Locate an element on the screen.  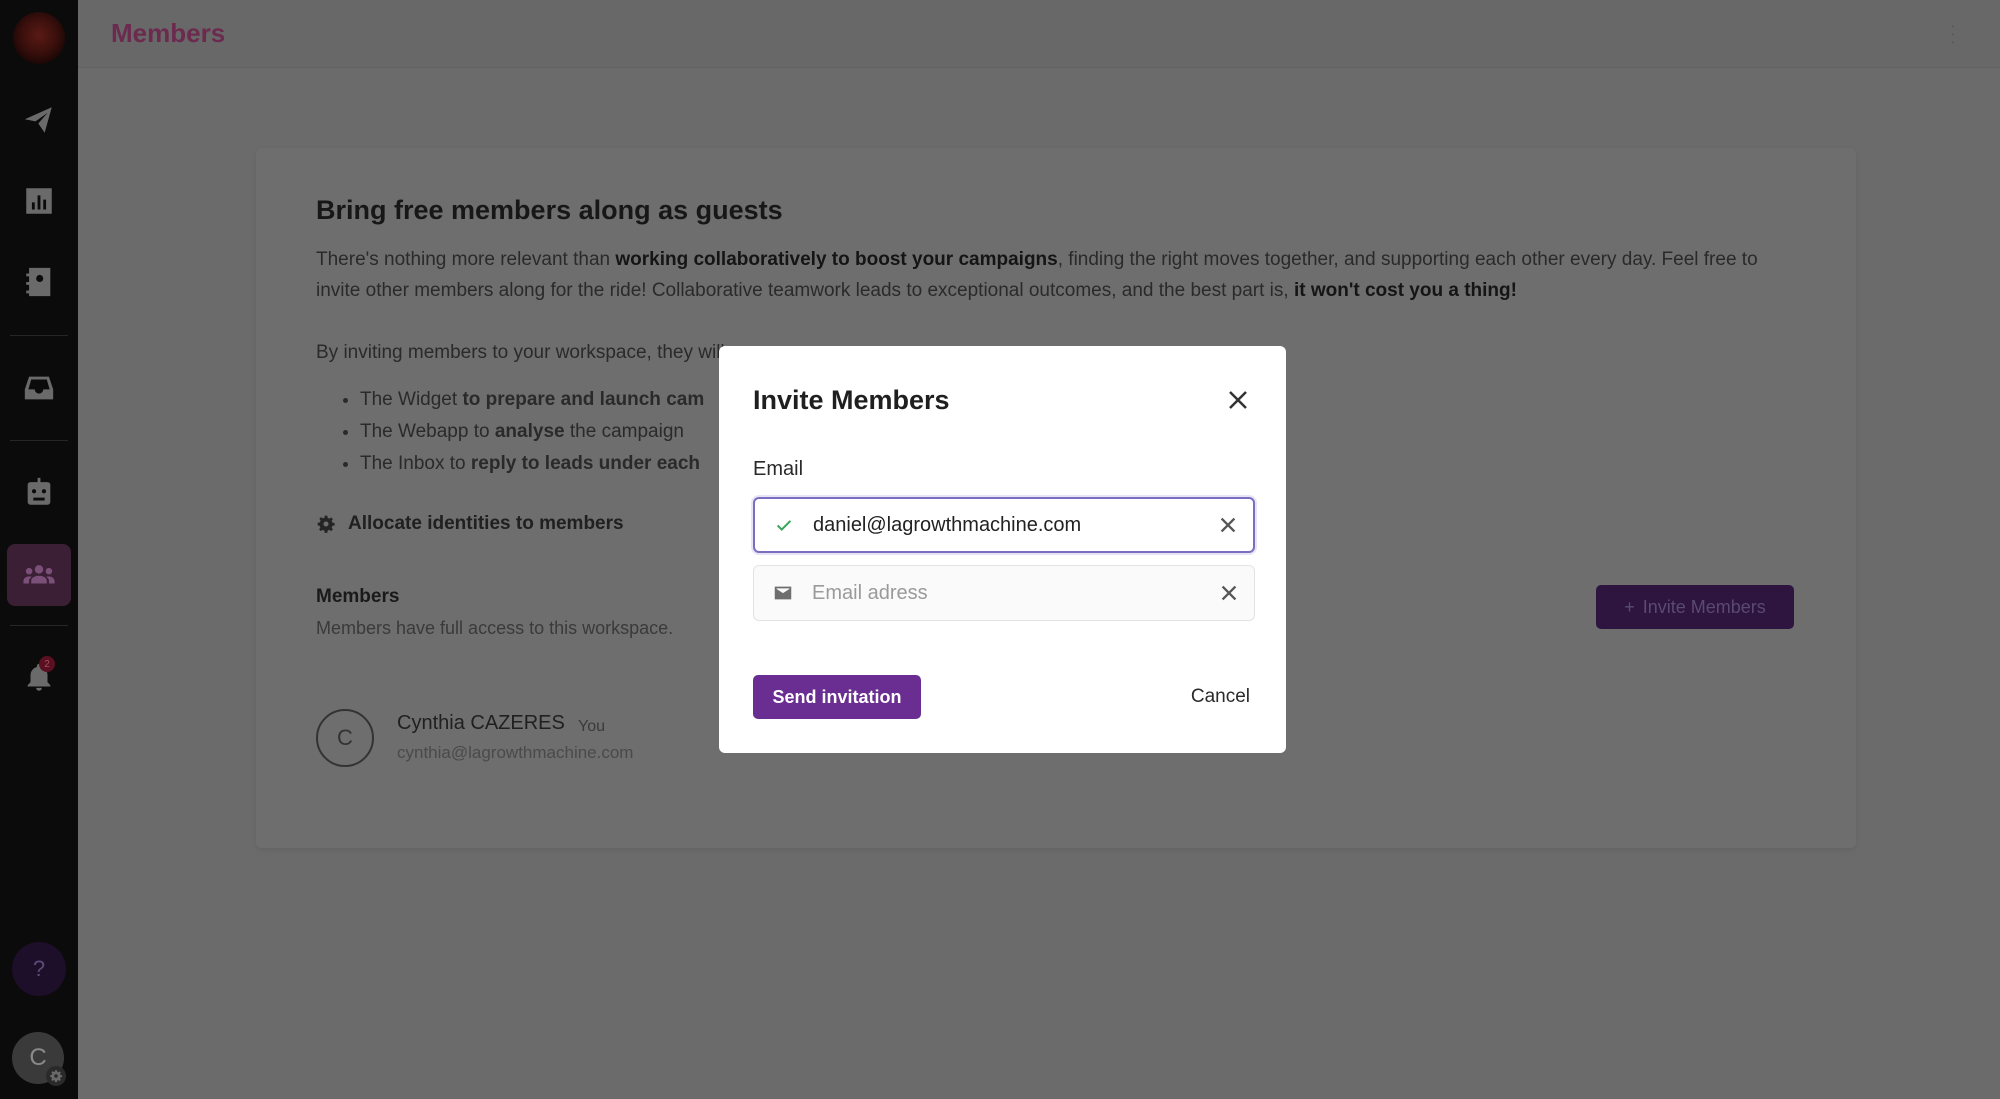
allocate-label: Allocate identities to members is located at coordinates (486, 523).